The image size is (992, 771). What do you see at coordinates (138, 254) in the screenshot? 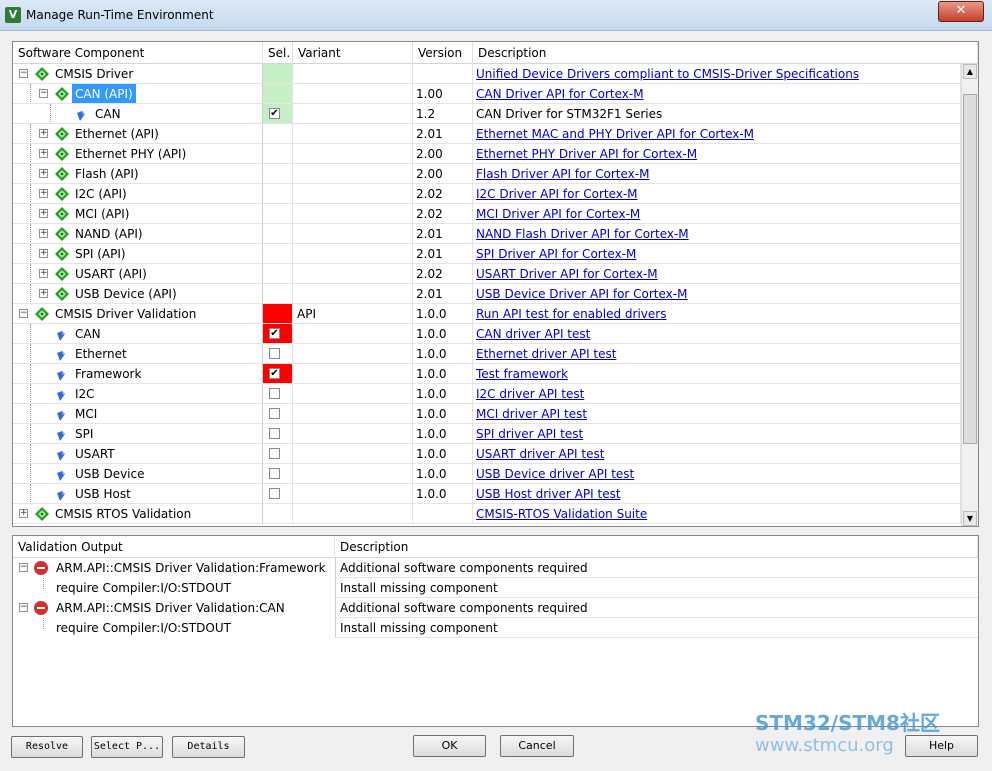
I see `component-name-cell: + SPI (API)` at bounding box center [138, 254].